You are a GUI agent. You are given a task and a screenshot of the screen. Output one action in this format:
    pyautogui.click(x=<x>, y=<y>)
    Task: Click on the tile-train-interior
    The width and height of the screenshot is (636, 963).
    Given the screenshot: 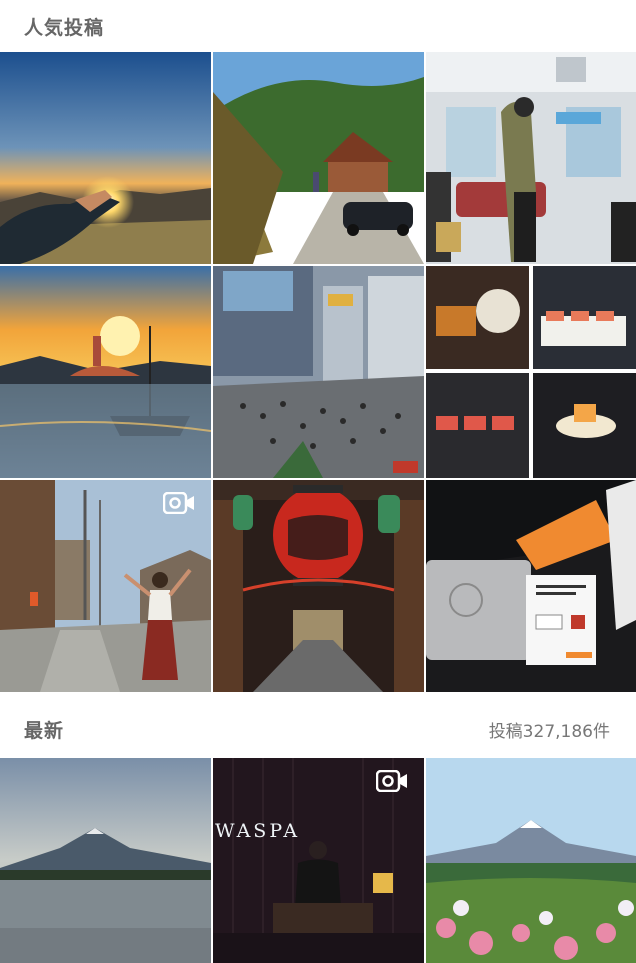 What is the action you would take?
    pyautogui.click(x=531, y=158)
    